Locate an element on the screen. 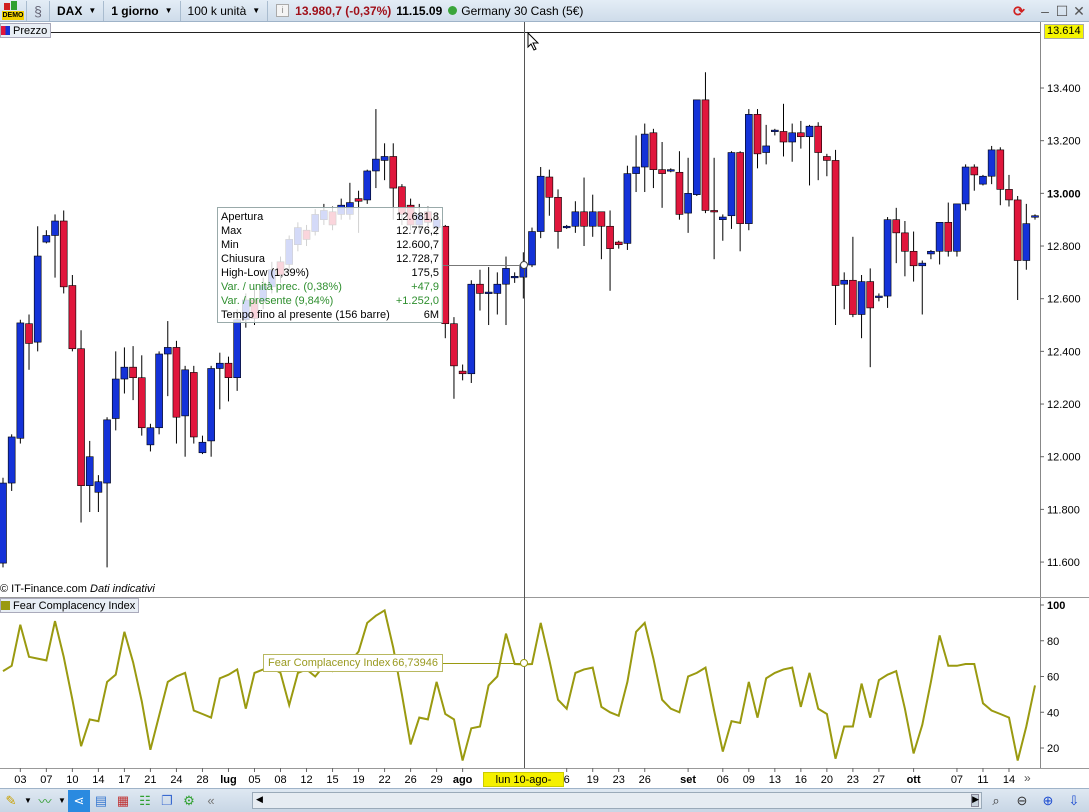  symbol-dropdown: DAX ▼ is located at coordinates (76, 11).